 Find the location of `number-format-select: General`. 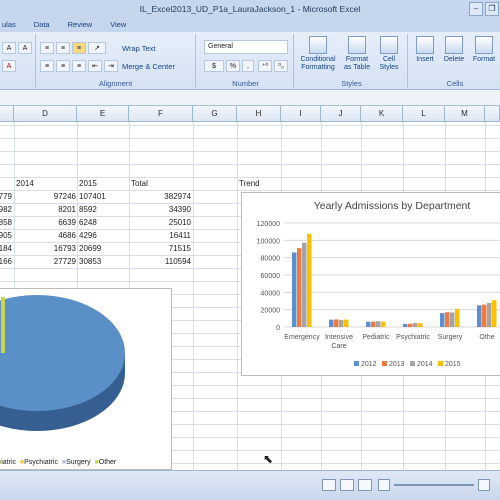

number-format-select: General is located at coordinates (246, 47).